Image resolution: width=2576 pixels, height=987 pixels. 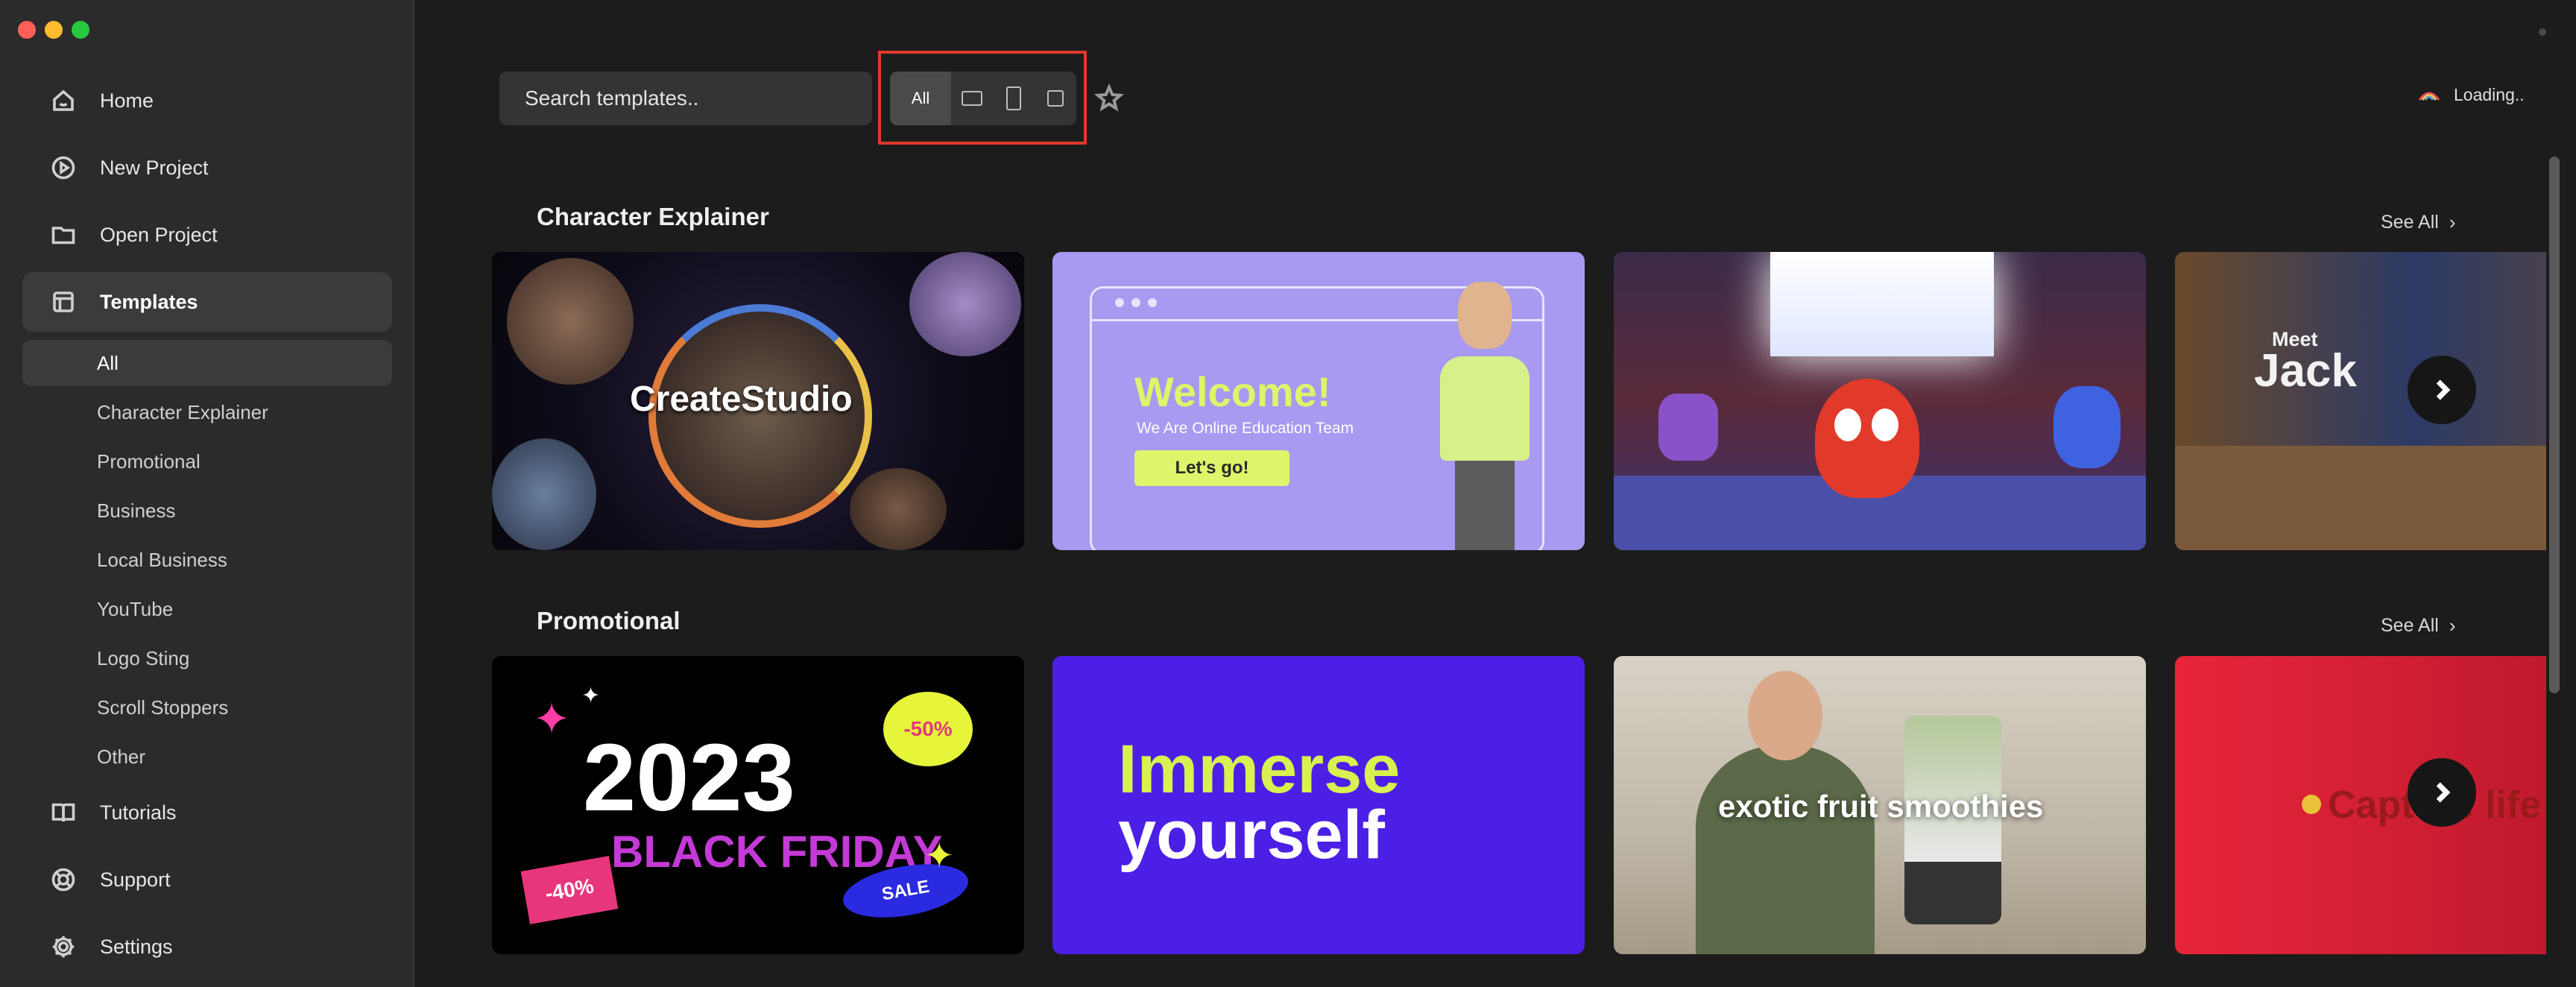 What do you see at coordinates (207, 658) in the screenshot?
I see `sidebar-subitem-logo-sting: Logo Sting` at bounding box center [207, 658].